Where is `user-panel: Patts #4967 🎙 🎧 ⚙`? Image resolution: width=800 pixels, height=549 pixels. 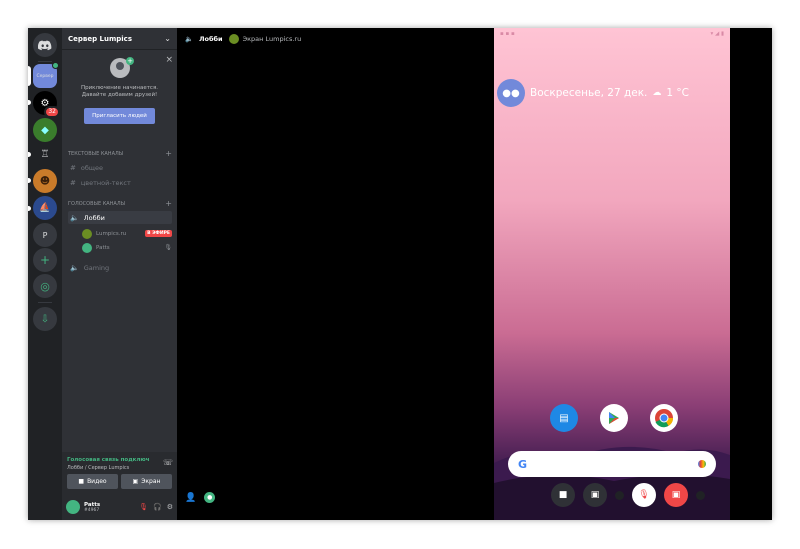 user-panel: Patts #4967 🎙 🎧 ⚙ is located at coordinates (119, 507).